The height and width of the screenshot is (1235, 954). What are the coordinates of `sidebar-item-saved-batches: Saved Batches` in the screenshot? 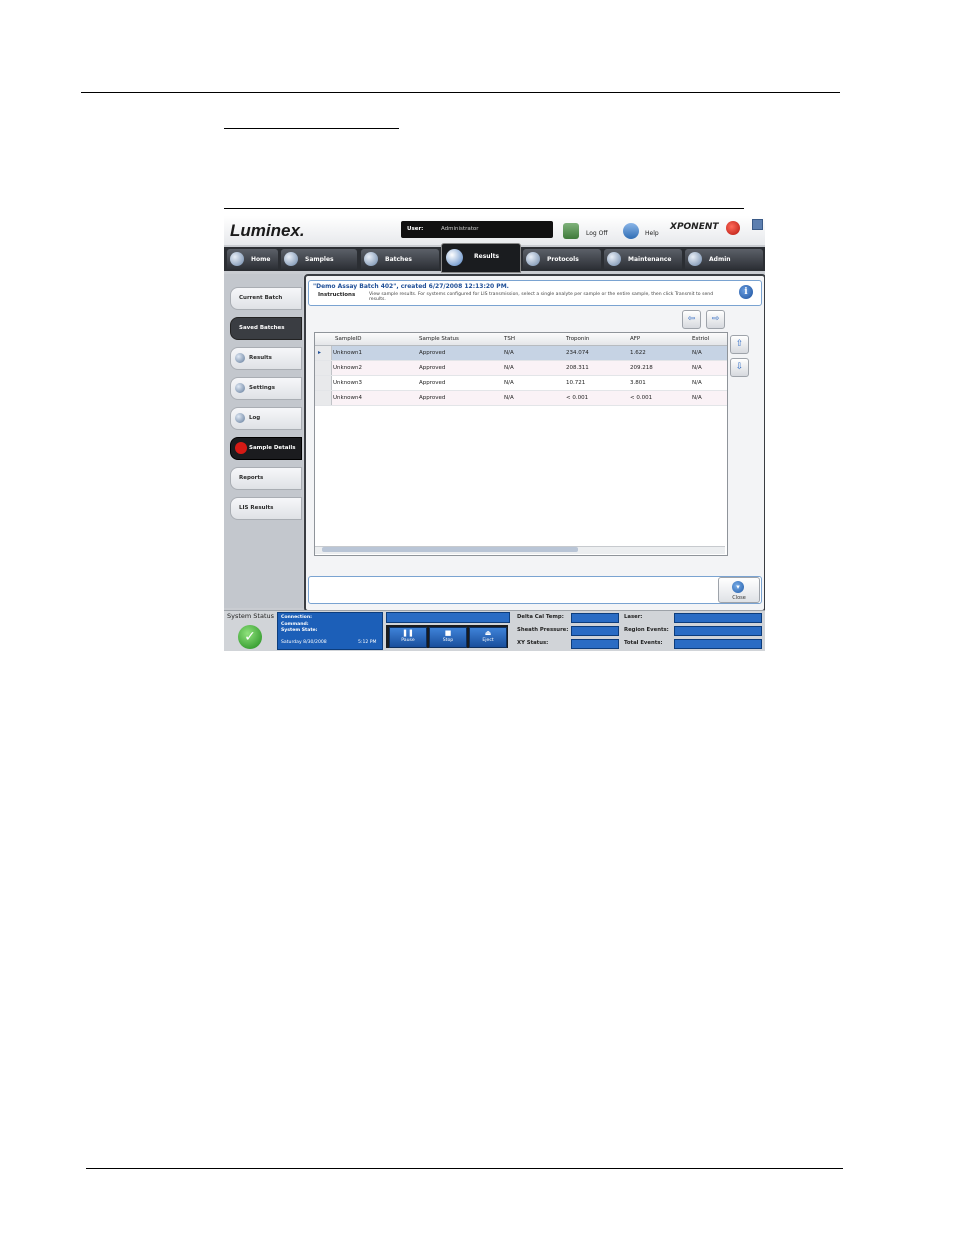 It's located at (266, 328).